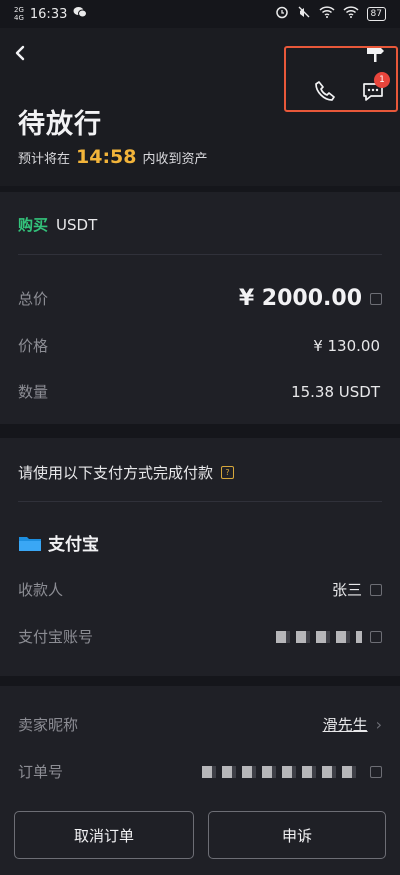 The image size is (400, 875). I want to click on alarm-icon, so click(282, 14).